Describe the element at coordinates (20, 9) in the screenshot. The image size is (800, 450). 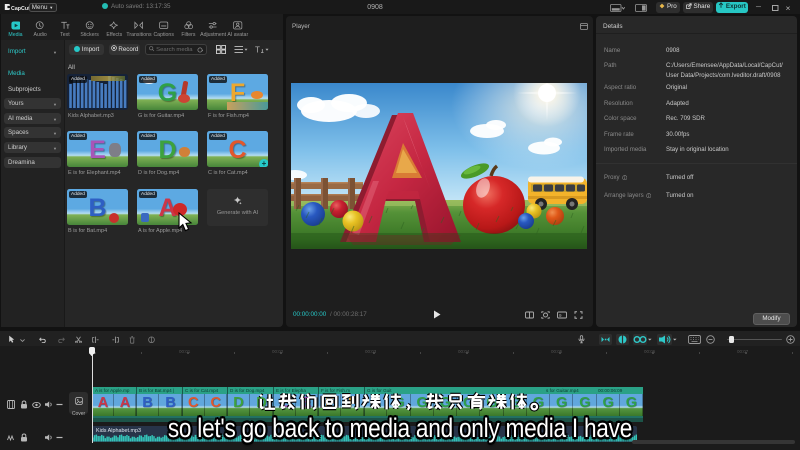
I see `svg-text: CapCut` at that location.